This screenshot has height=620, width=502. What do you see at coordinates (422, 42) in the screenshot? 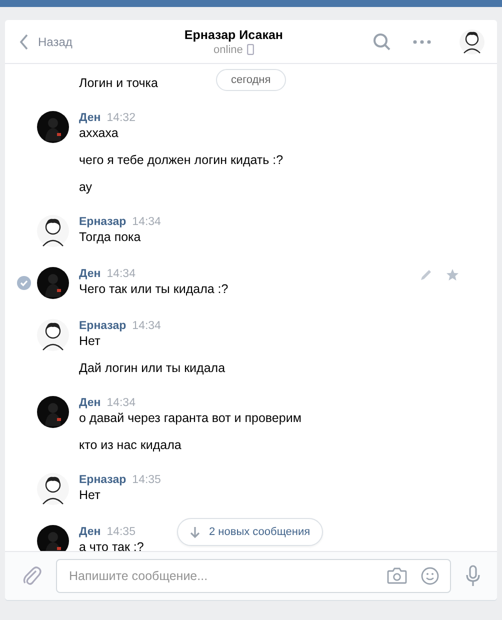
I see `more-icon` at bounding box center [422, 42].